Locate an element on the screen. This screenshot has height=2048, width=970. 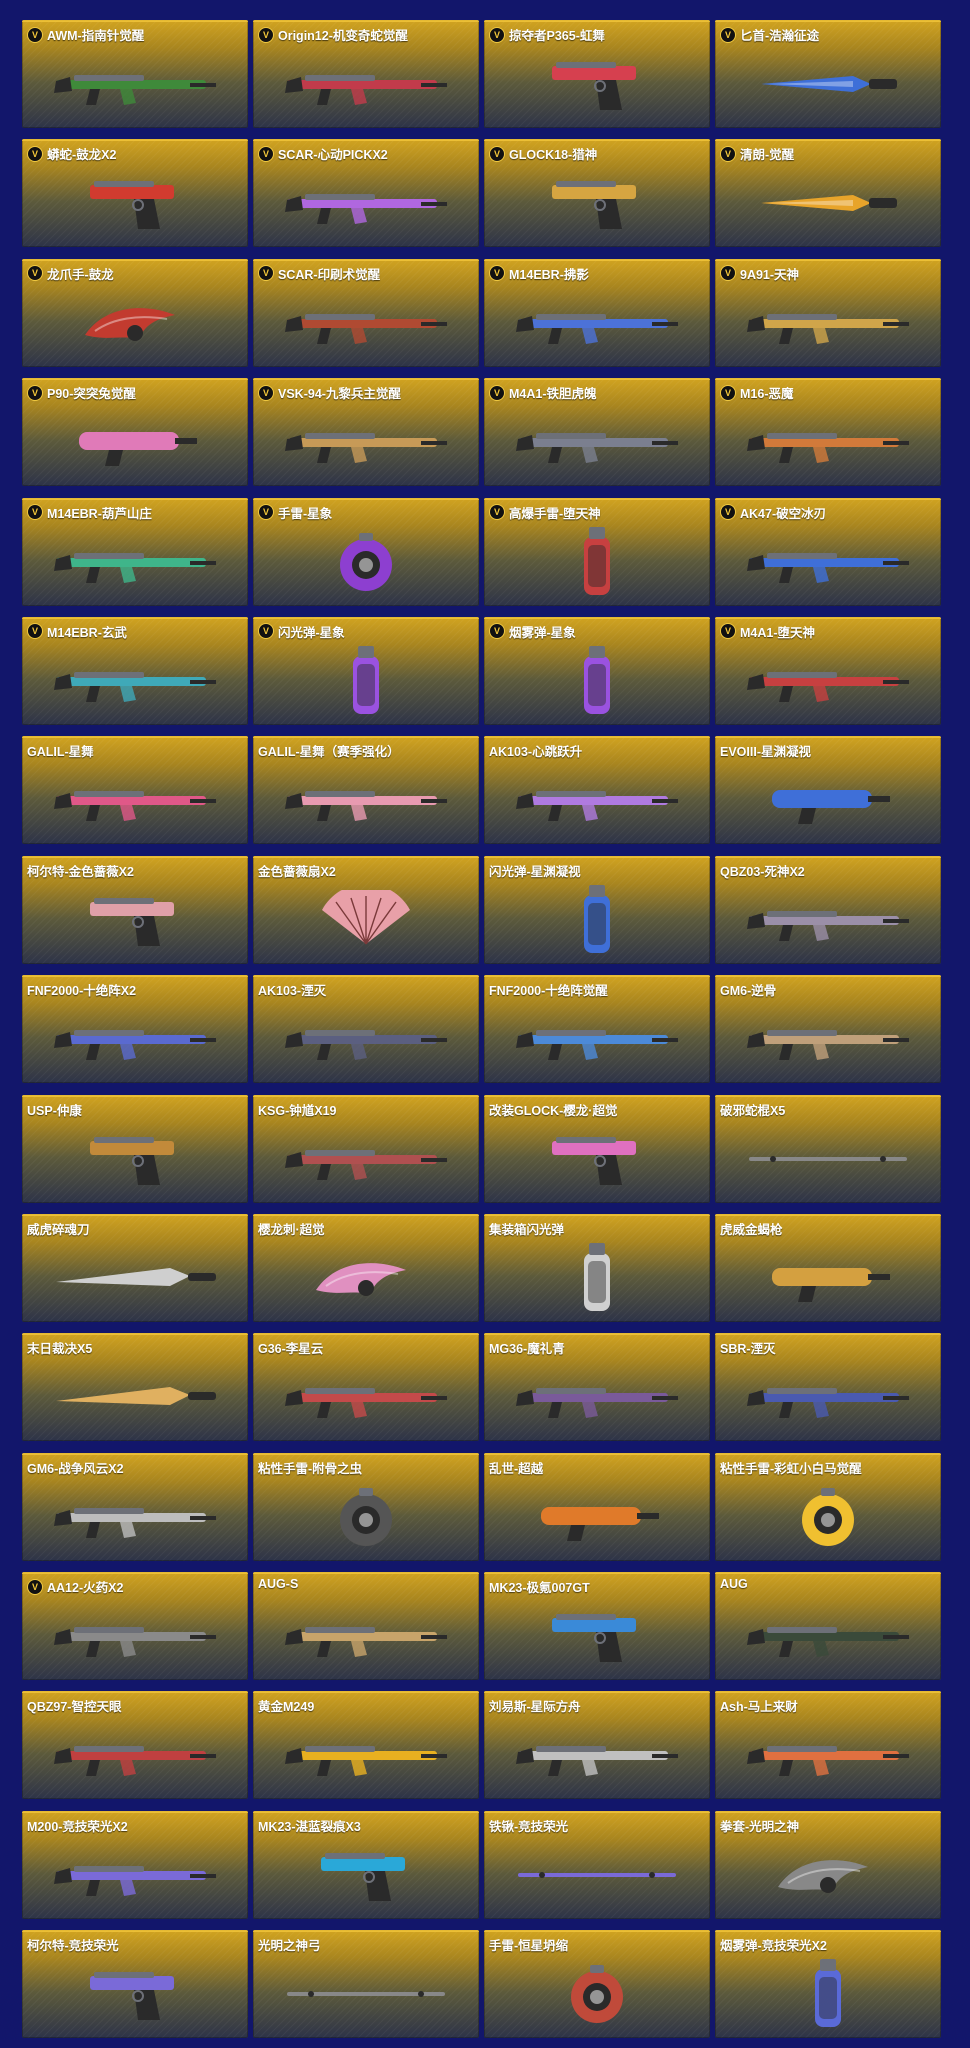
weapon-card: AK103-湮灭 is located at coordinates (366, 1029).